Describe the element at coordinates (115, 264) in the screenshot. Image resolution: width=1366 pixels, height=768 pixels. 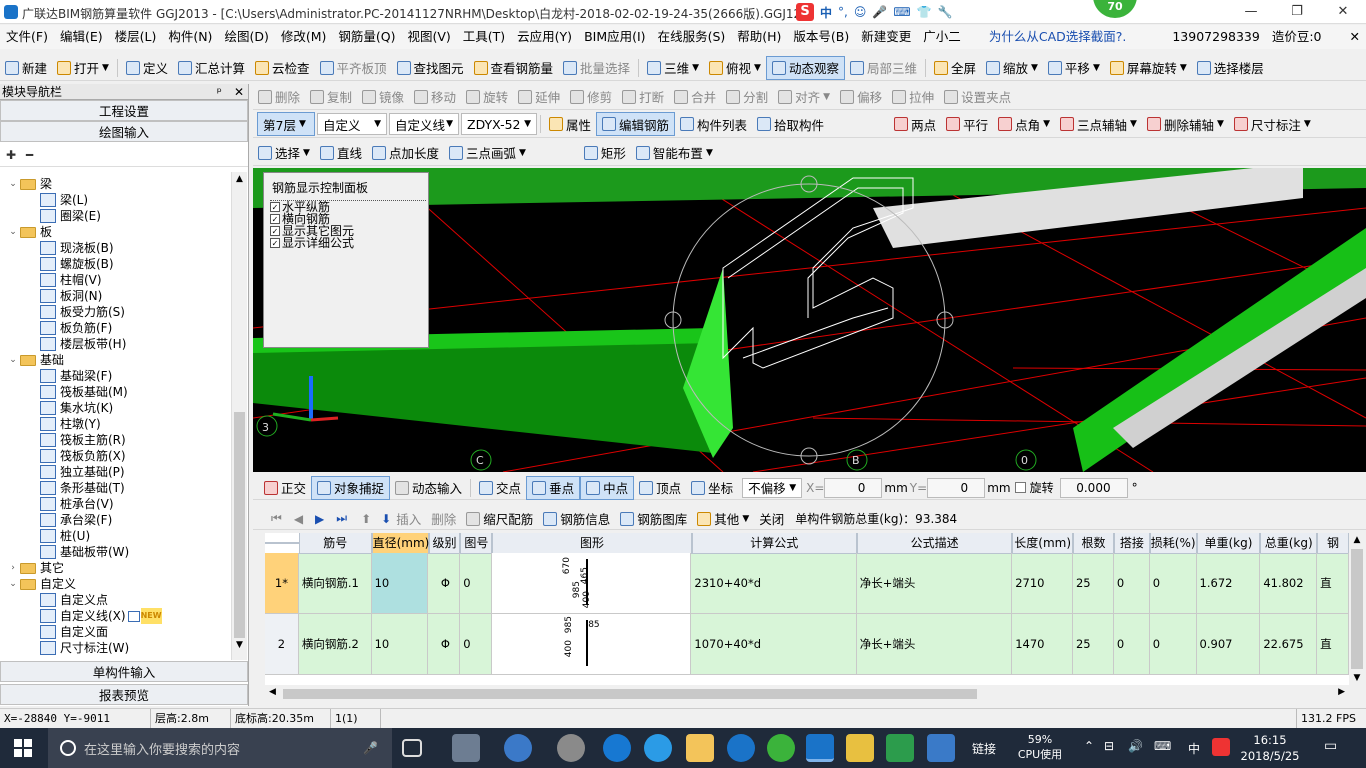
I see `tree-item: 螺旋板(B)` at that location.